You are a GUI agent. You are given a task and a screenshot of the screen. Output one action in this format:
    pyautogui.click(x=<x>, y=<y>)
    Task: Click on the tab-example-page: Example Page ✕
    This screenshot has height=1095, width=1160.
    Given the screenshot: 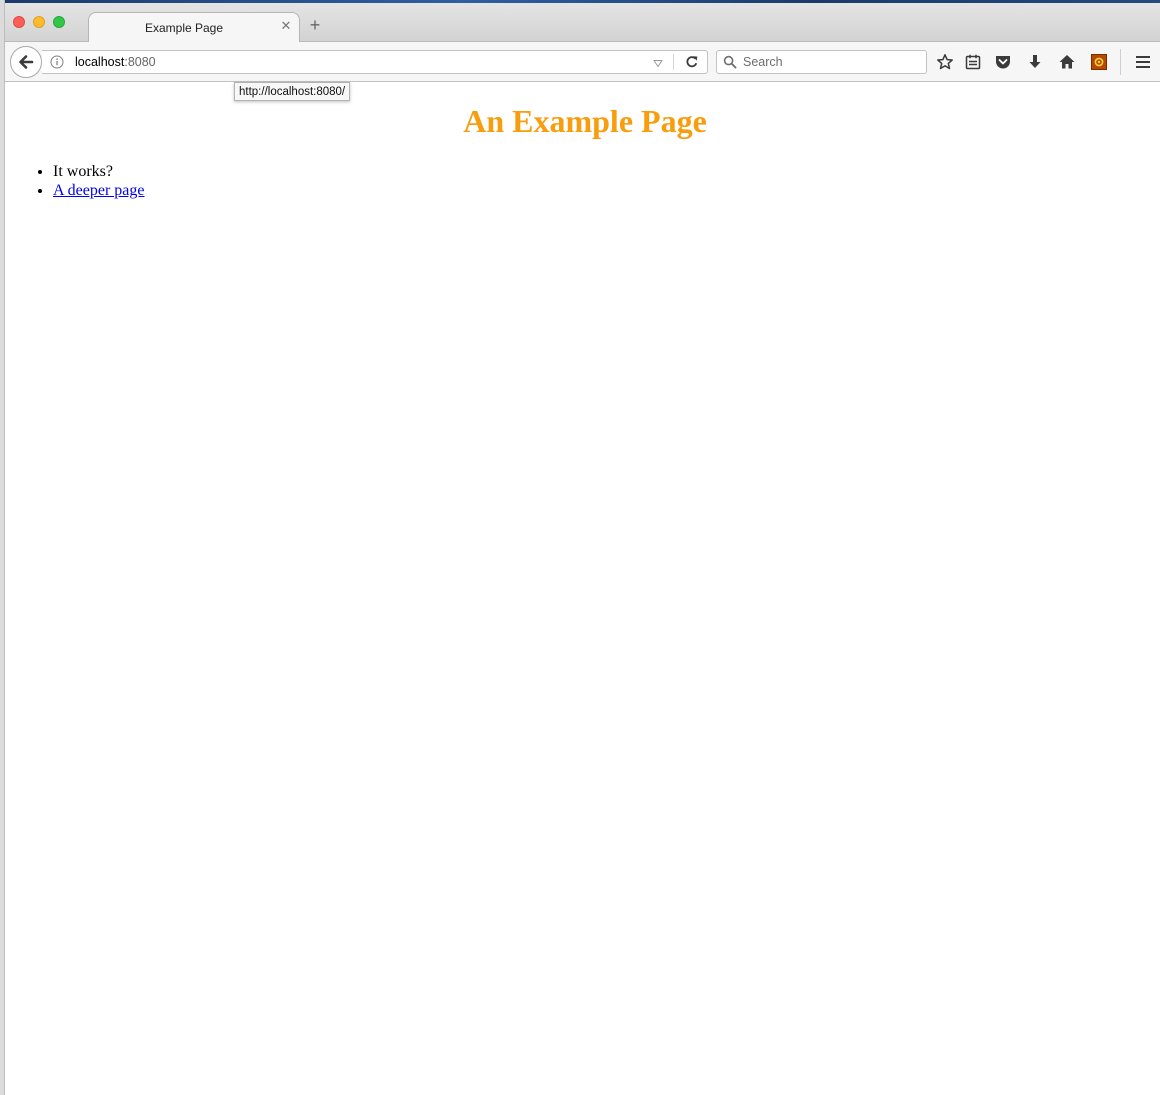 What is the action you would take?
    pyautogui.click(x=194, y=27)
    